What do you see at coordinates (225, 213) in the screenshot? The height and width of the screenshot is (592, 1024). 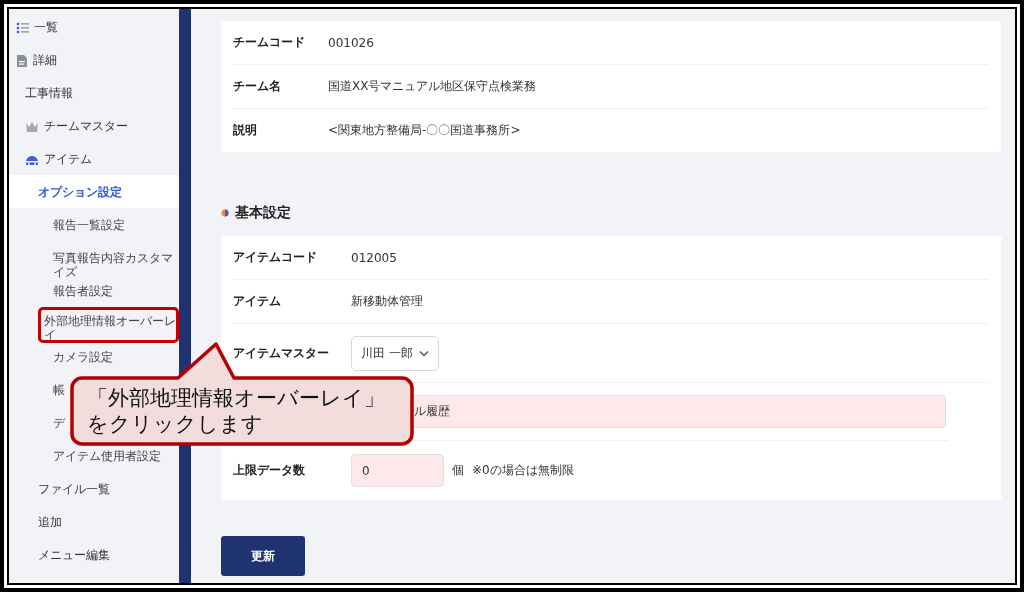 I see `dot-icon` at bounding box center [225, 213].